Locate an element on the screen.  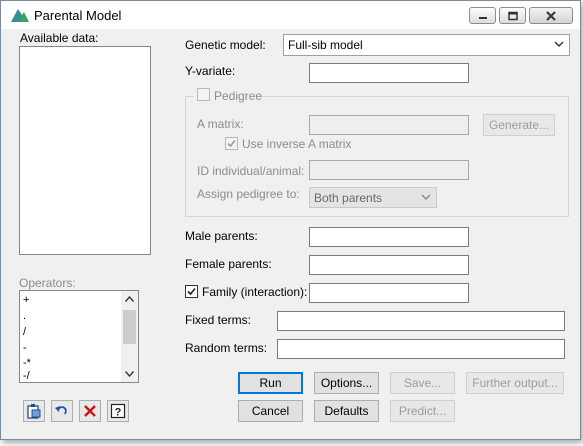
minimize-button is located at coordinates (482, 15).